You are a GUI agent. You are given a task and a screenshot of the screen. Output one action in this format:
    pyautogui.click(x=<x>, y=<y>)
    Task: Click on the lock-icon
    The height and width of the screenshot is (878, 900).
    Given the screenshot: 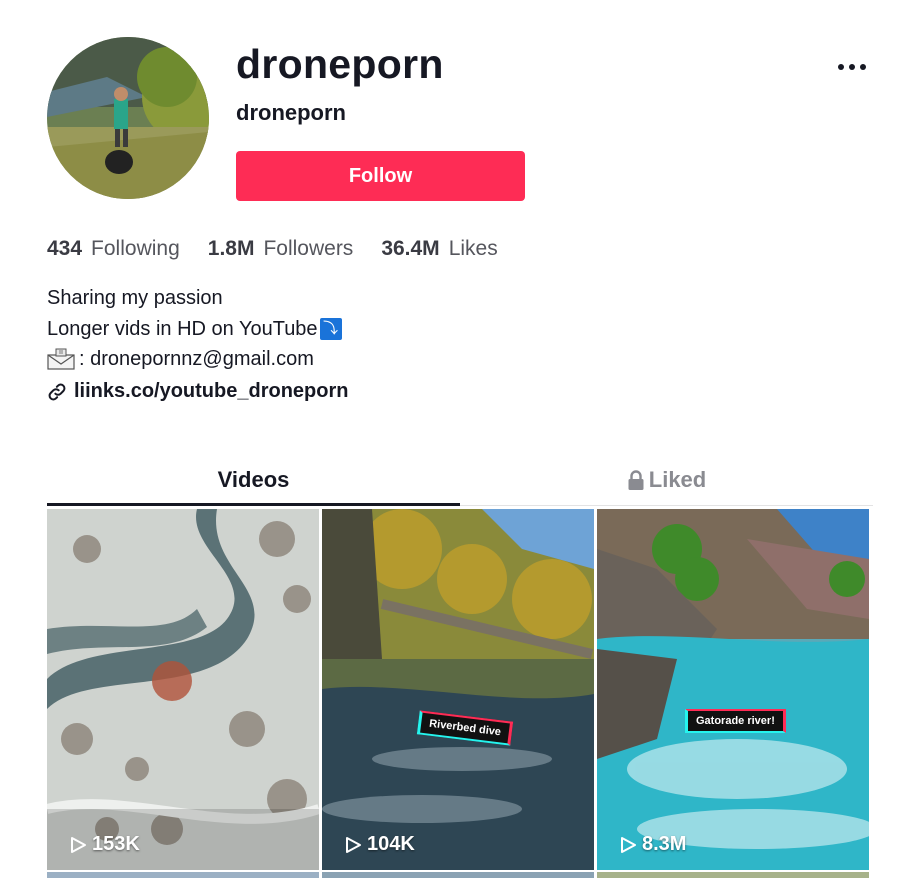 What is the action you would take?
    pyautogui.click(x=636, y=480)
    